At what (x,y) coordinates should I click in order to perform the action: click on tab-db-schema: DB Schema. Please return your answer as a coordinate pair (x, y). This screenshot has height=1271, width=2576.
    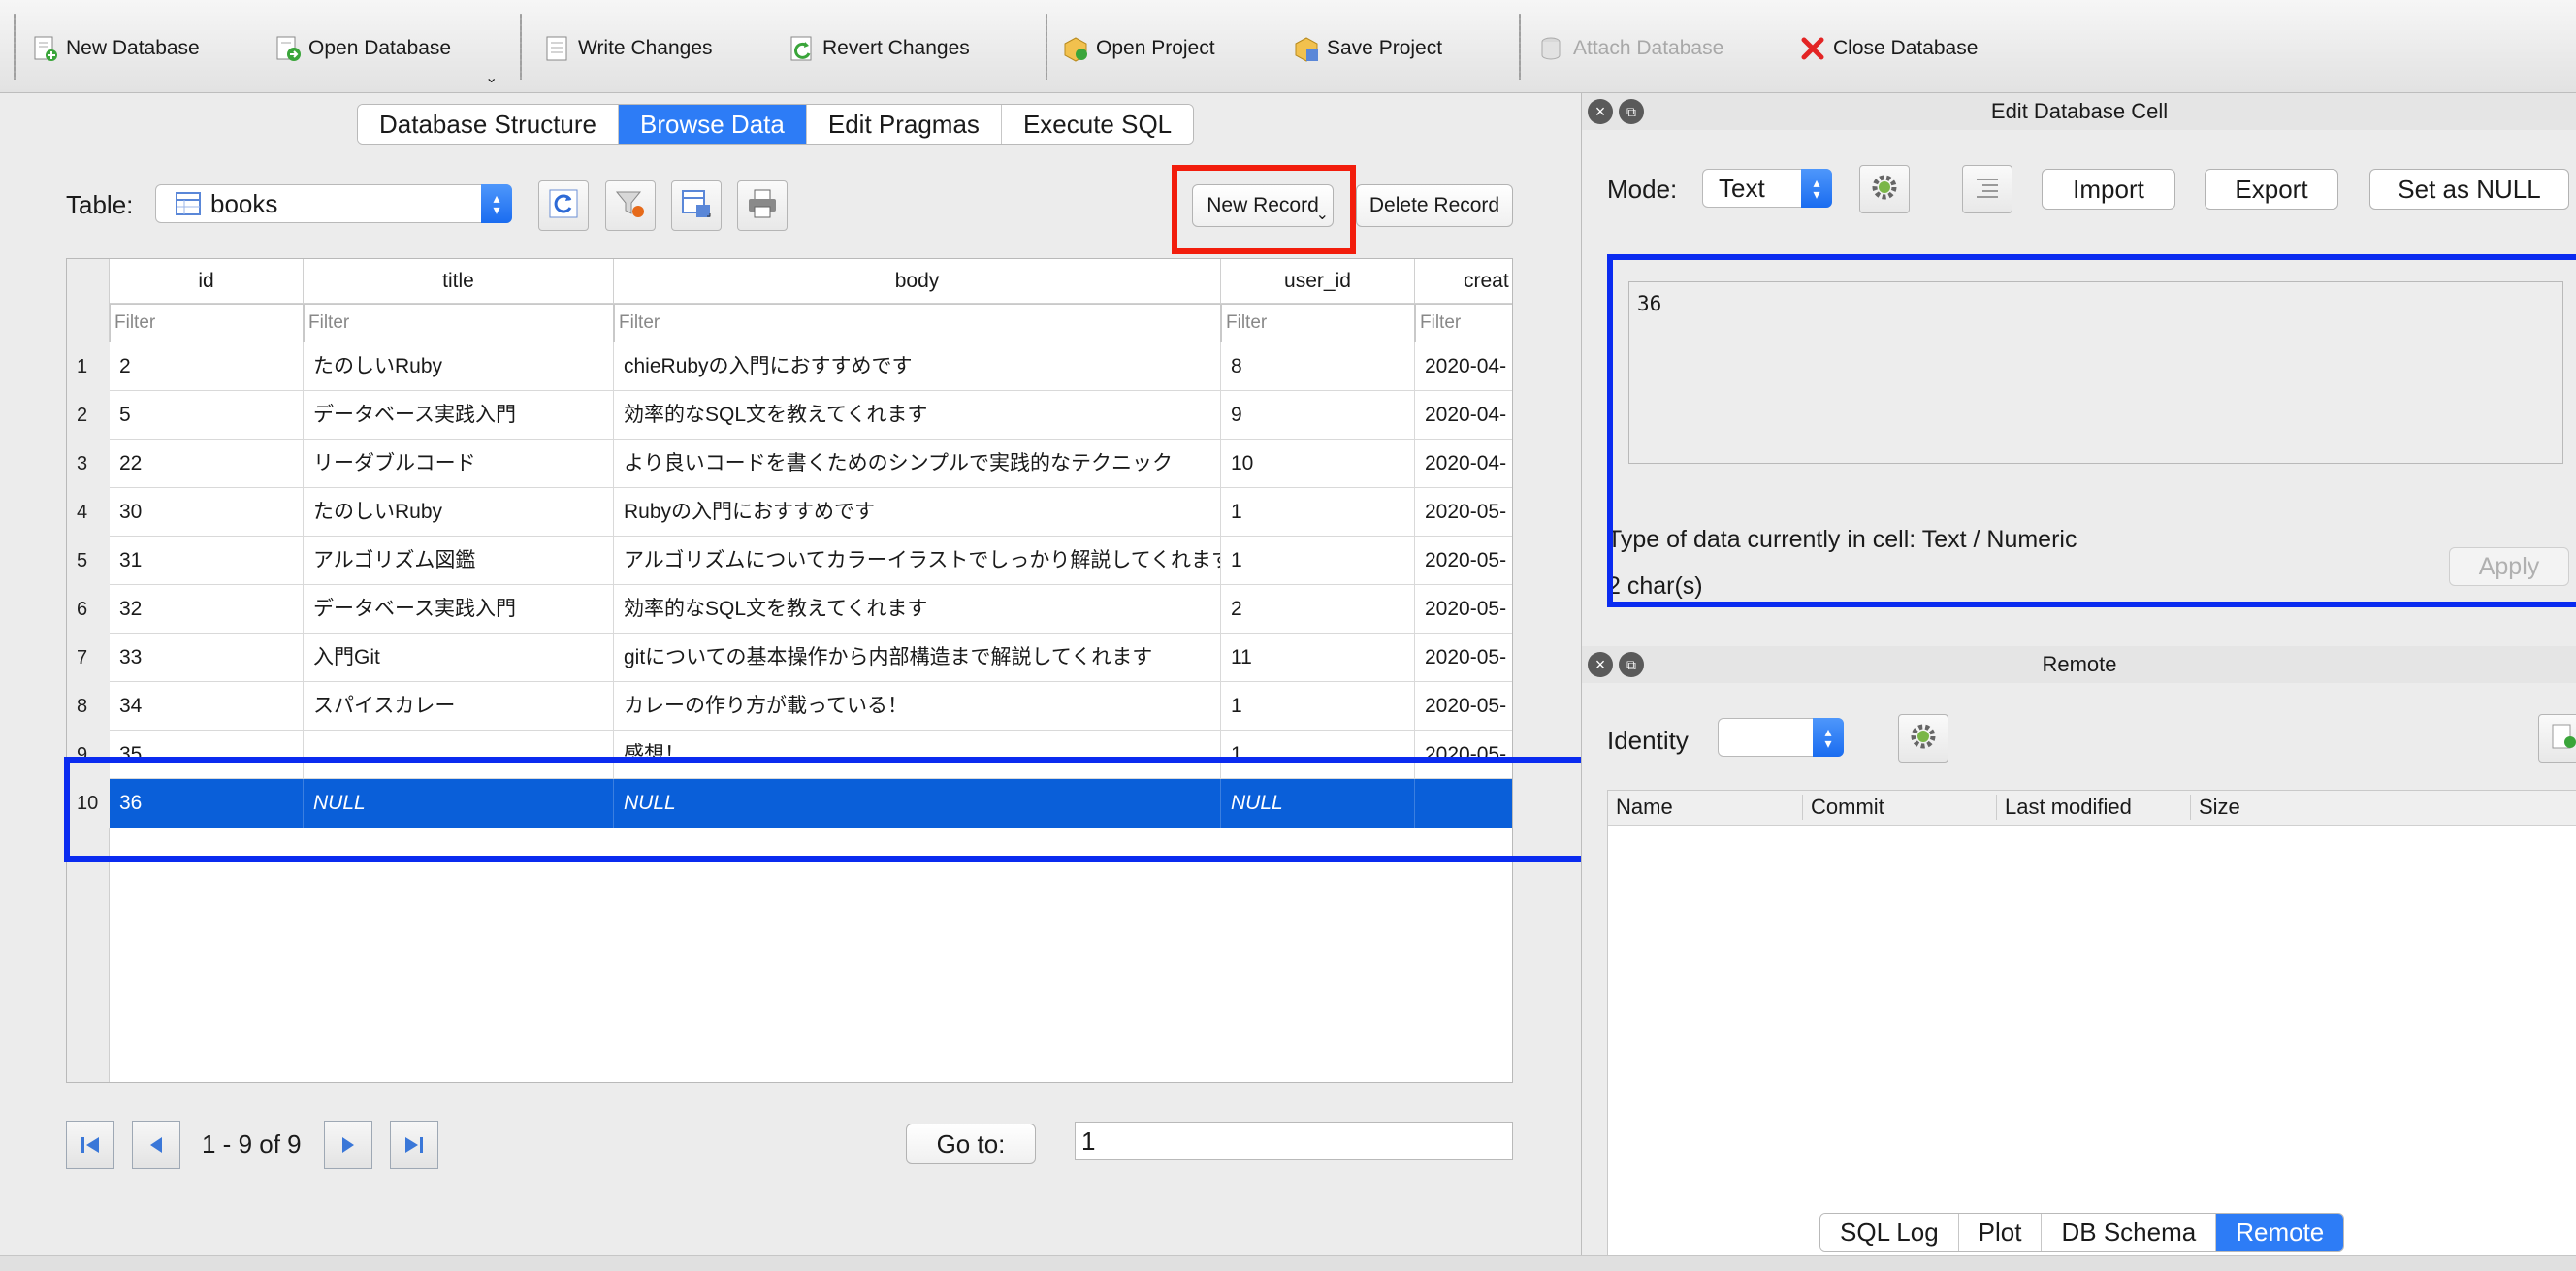
    Looking at the image, I should click on (2129, 1233).